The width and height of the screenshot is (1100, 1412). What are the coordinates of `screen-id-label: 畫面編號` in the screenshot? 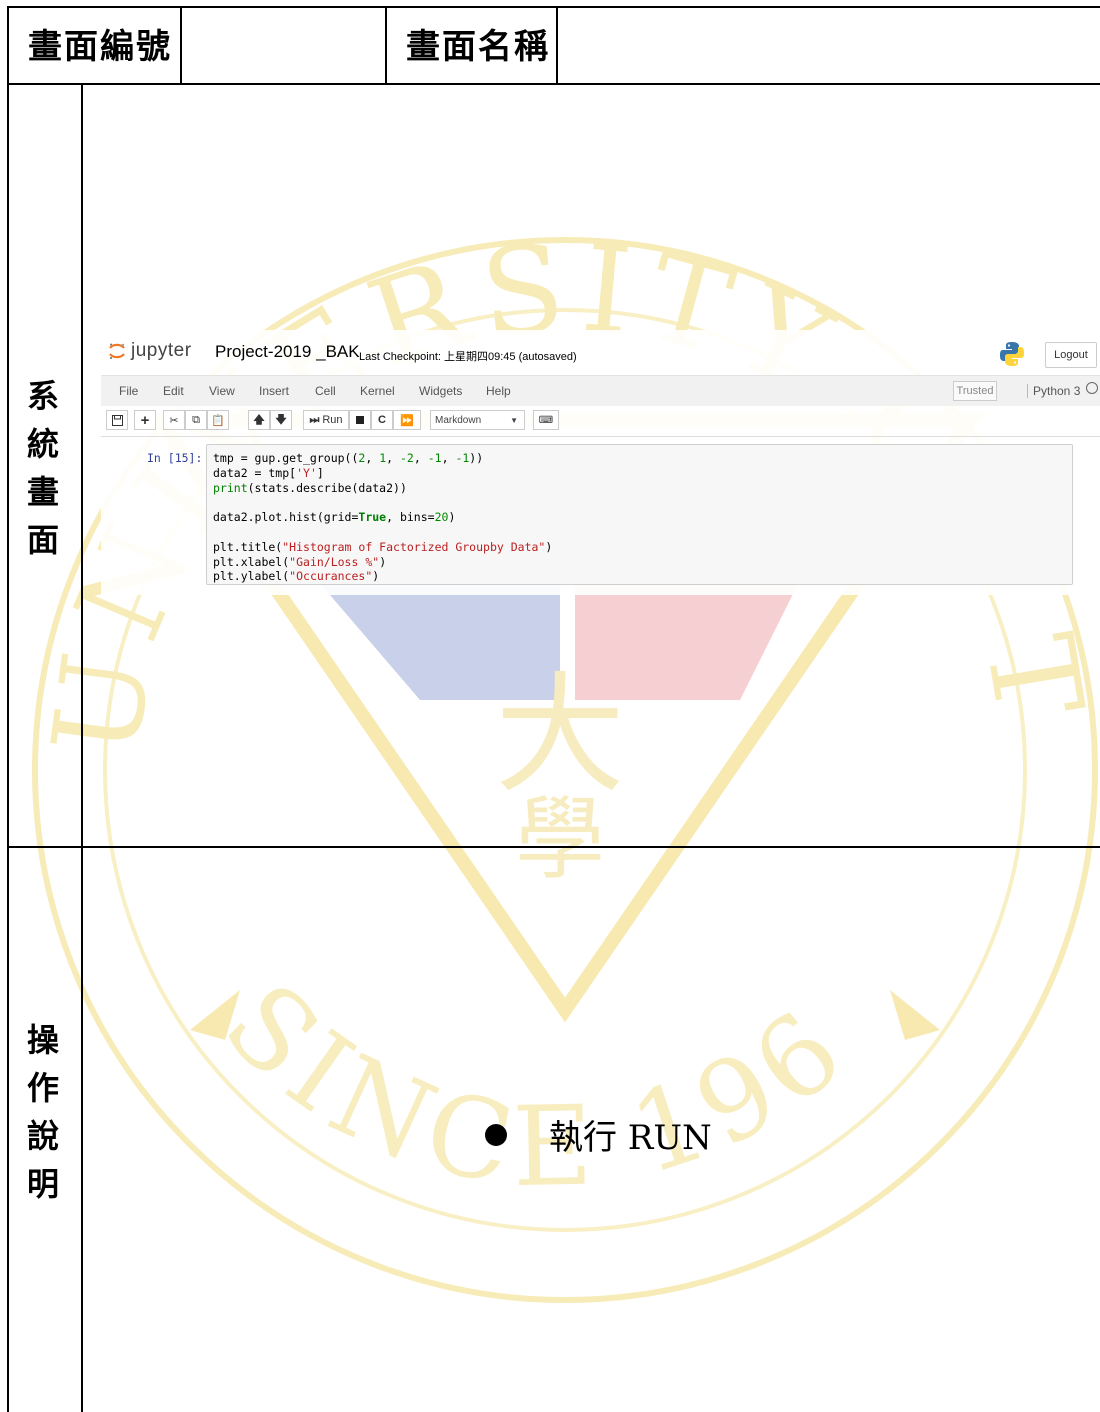 It's located at (100, 46).